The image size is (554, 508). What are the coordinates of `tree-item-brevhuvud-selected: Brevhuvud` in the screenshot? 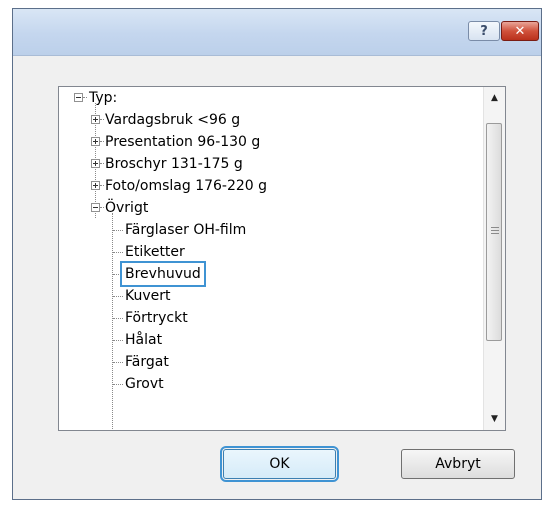 It's located at (163, 274).